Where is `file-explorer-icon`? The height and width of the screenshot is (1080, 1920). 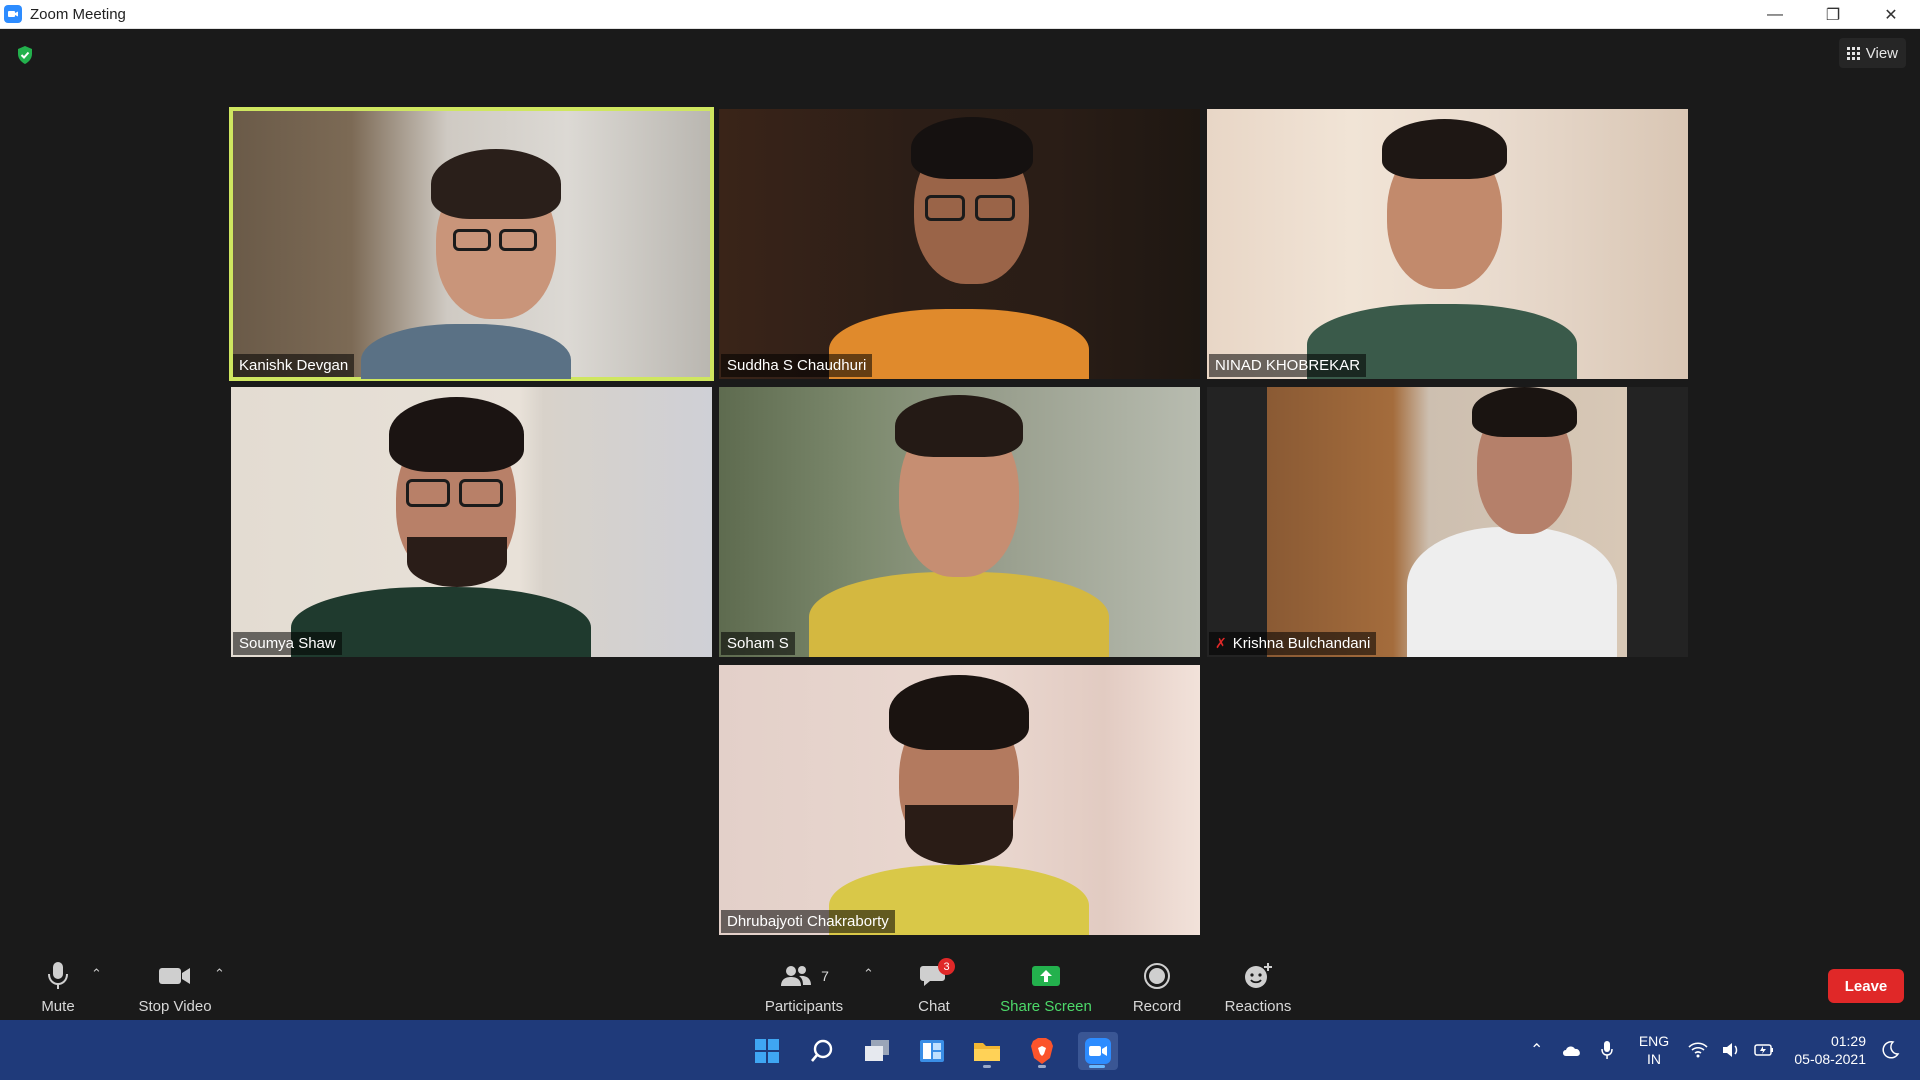 file-explorer-icon is located at coordinates (987, 1051).